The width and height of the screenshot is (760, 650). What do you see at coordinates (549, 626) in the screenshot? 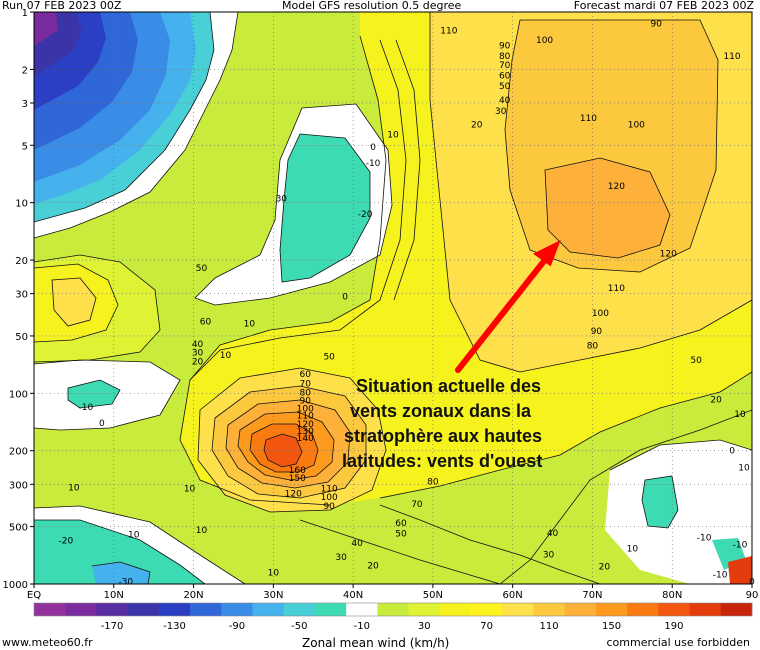
I see `colorbar-tick-label: 110` at bounding box center [549, 626].